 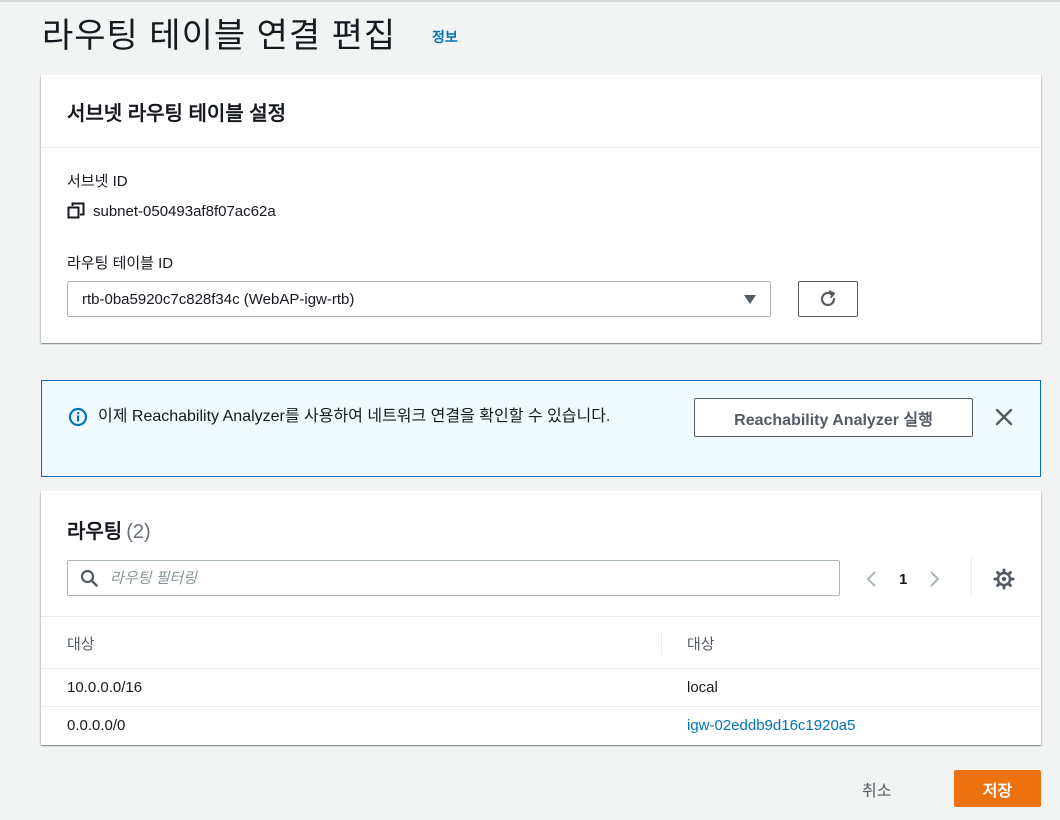 I want to click on close-icon, so click(x=1004, y=417).